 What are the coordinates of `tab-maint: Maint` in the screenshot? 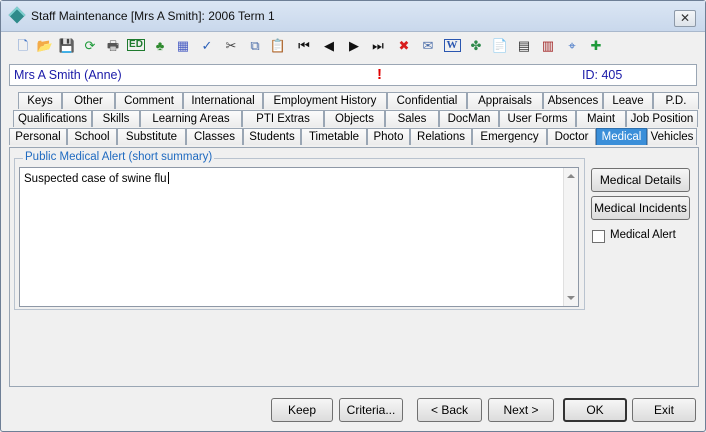 It's located at (601, 118).